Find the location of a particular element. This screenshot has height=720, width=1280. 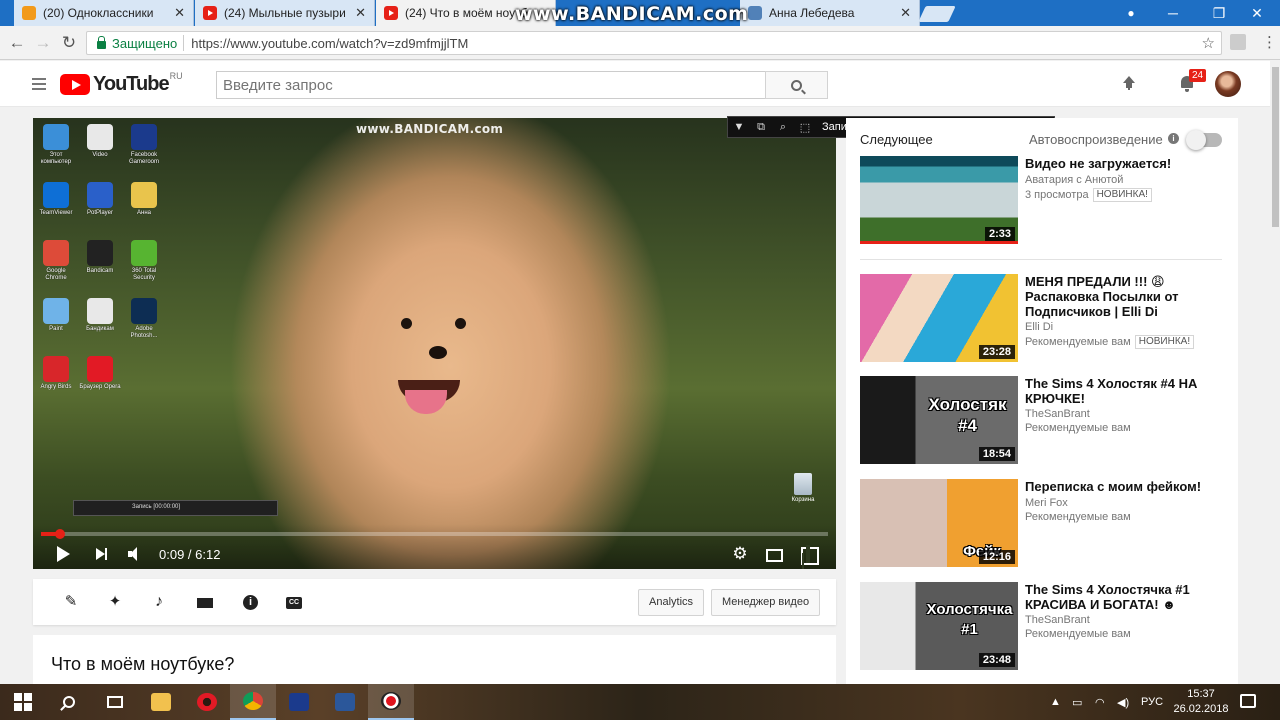

window-mode-icon: ⧉ is located at coordinates (761, 127).